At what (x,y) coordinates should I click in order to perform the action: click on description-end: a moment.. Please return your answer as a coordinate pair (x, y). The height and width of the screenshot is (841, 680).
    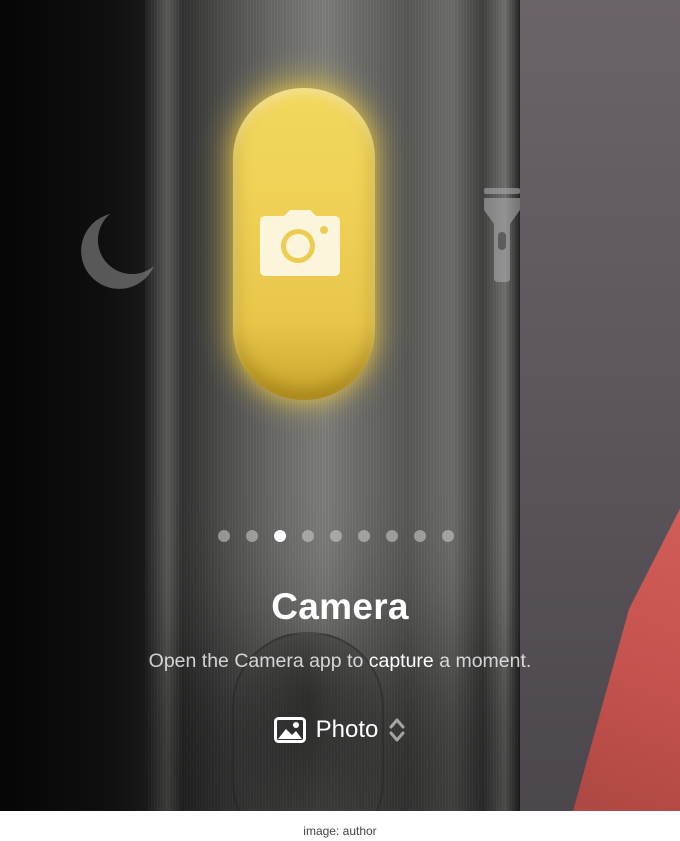
    Looking at the image, I should click on (482, 661).